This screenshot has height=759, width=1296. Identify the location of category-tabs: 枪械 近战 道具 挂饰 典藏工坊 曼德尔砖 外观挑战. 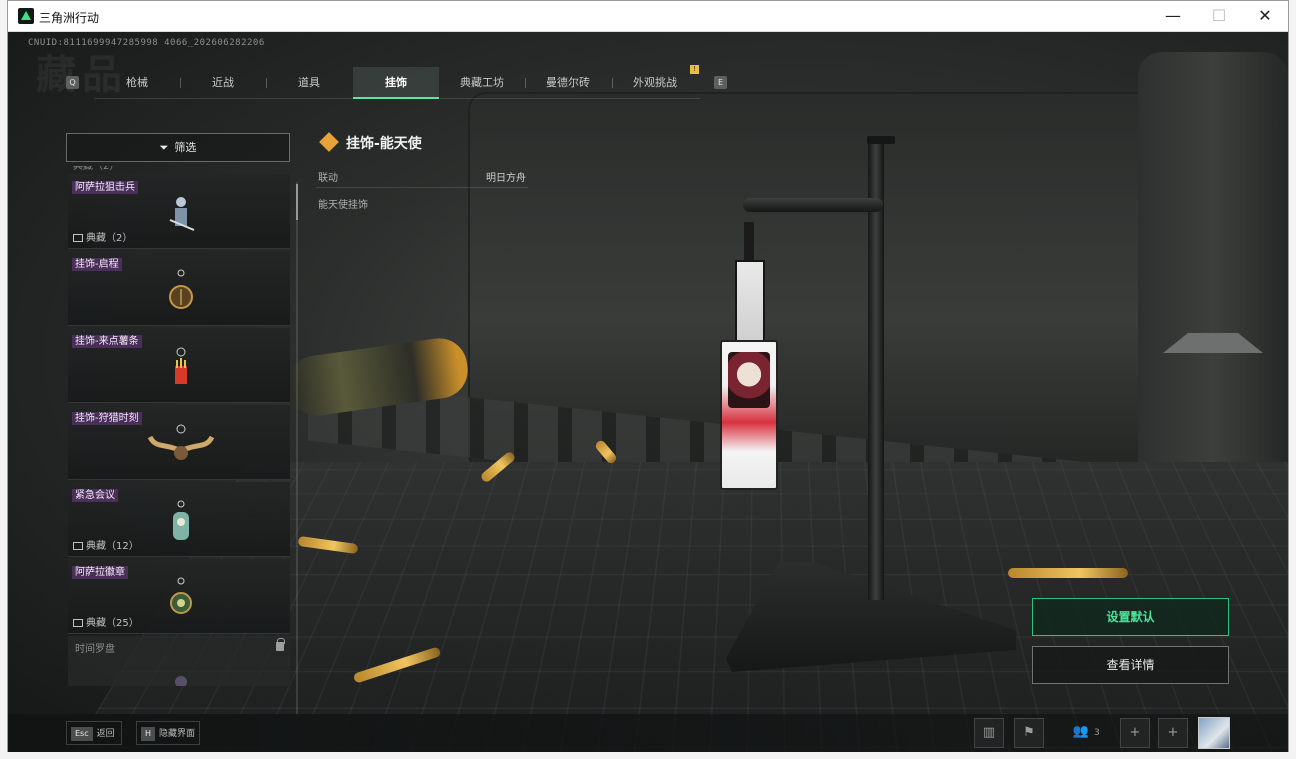
(397, 83).